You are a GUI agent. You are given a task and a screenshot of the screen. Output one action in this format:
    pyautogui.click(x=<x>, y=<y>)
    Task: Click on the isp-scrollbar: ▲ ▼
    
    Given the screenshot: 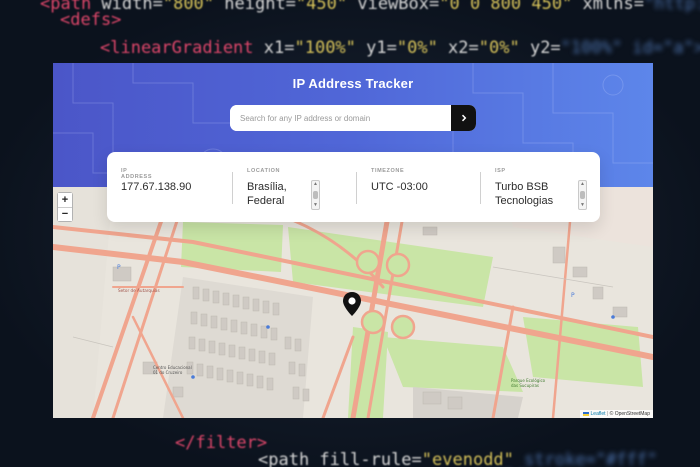 What is the action you would take?
    pyautogui.click(x=582, y=195)
    